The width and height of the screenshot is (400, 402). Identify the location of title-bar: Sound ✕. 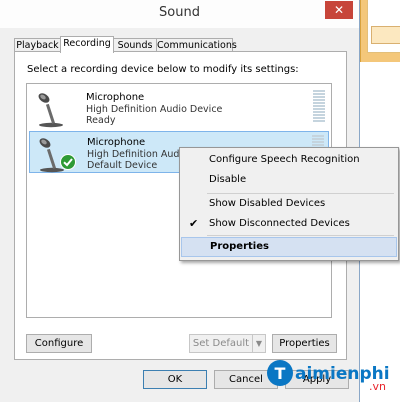
(179, 14).